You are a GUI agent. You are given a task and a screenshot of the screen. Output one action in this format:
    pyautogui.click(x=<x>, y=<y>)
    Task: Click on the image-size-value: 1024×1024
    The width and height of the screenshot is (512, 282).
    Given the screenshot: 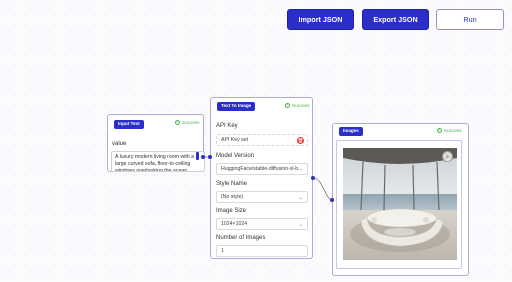 What is the action you would take?
    pyautogui.click(x=234, y=224)
    